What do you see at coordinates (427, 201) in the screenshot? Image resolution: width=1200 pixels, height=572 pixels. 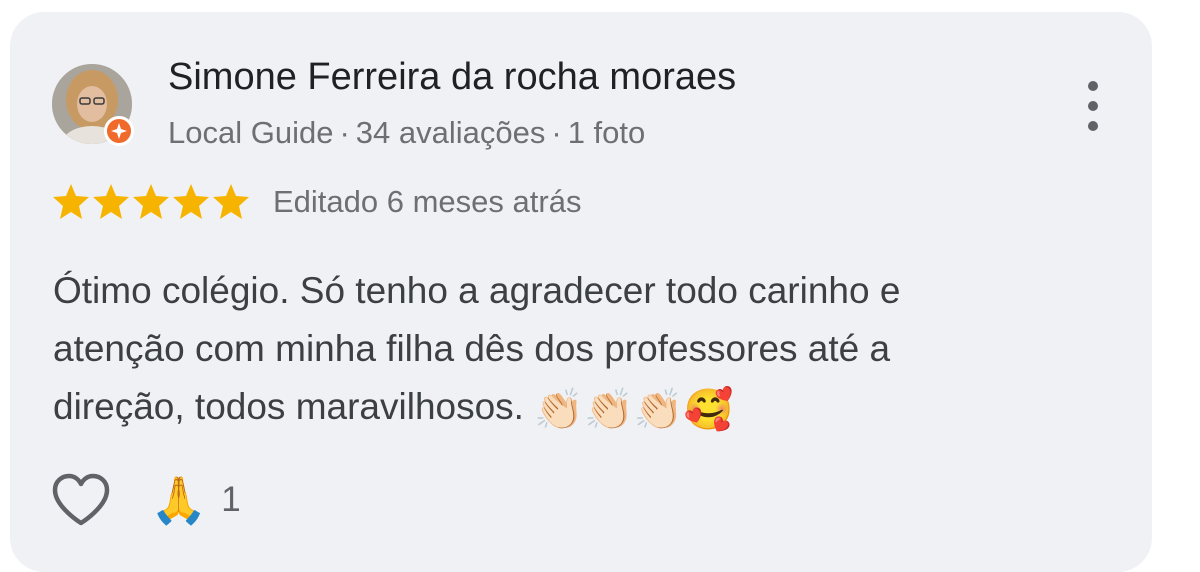 I see `edited-timestamp: Editado 6 meses atrás` at bounding box center [427, 201].